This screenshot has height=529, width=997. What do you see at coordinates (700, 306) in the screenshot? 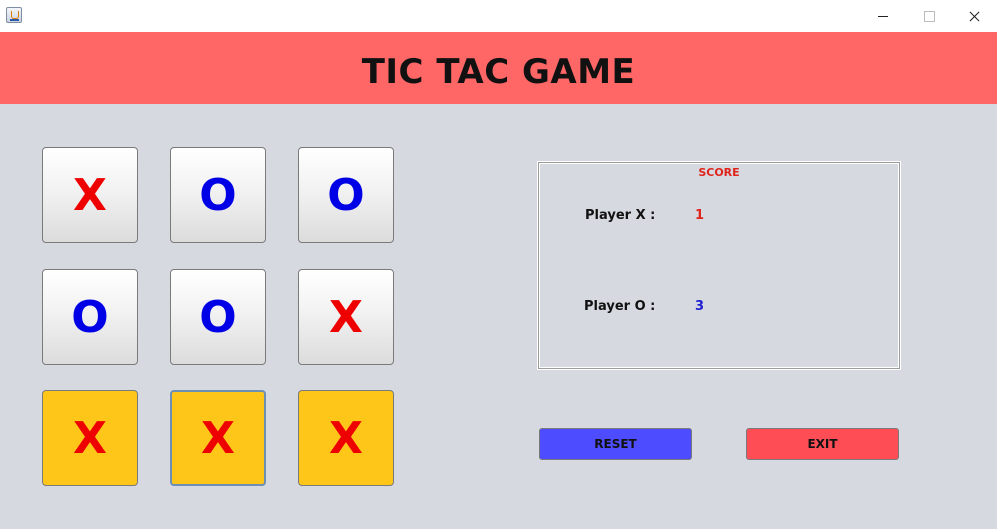
I see `player-o-score: 3` at bounding box center [700, 306].